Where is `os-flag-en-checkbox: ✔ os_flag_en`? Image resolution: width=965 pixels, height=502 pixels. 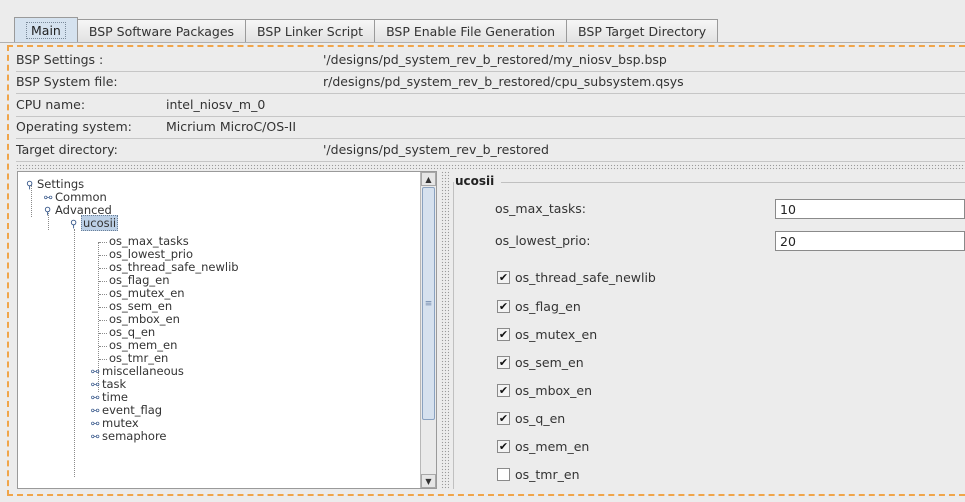
os-flag-en-checkbox: ✔ os_flag_en is located at coordinates (539, 306).